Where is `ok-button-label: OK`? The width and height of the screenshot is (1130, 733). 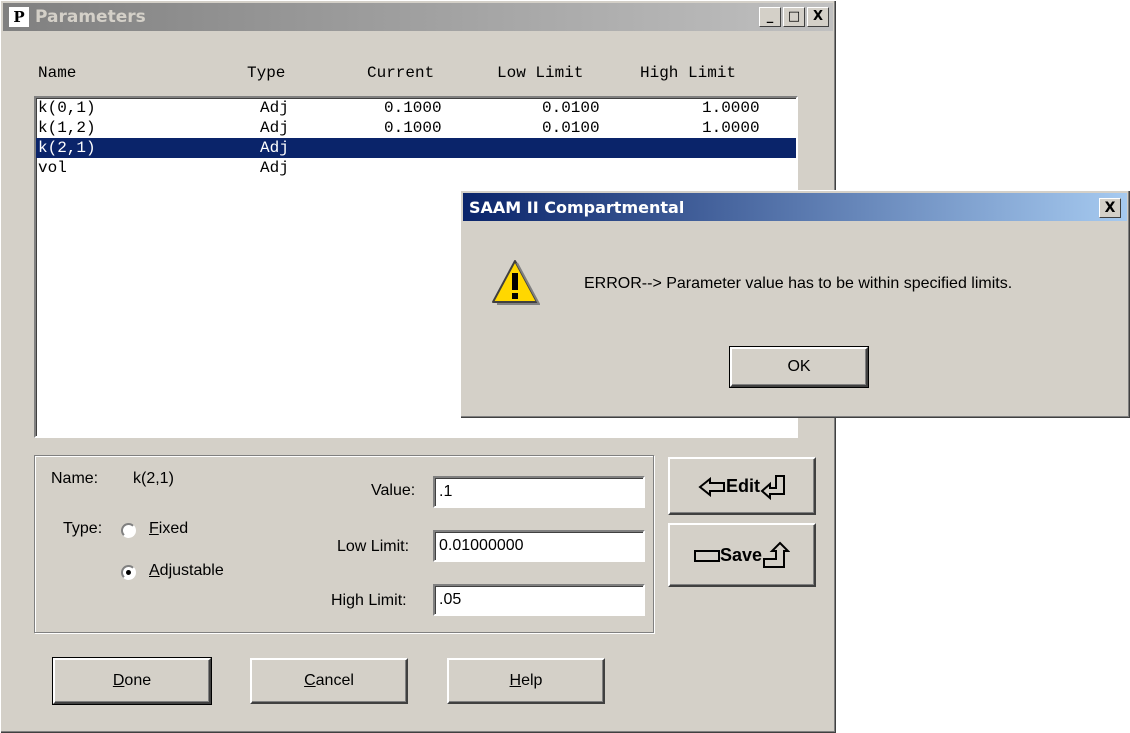 ok-button-label: OK is located at coordinates (799, 366).